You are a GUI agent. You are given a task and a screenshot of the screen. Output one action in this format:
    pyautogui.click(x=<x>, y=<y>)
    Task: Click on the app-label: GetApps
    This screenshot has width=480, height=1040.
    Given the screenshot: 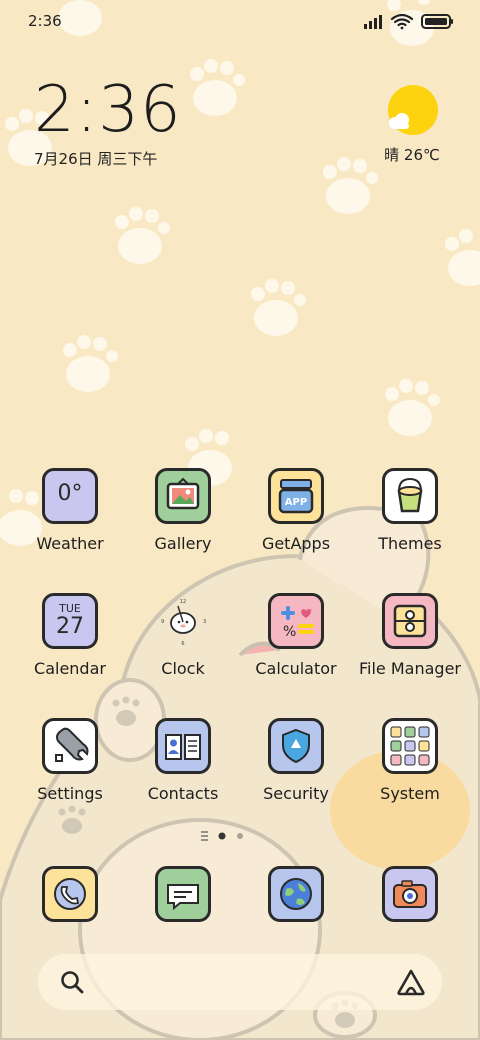 What is the action you would take?
    pyautogui.click(x=296, y=543)
    